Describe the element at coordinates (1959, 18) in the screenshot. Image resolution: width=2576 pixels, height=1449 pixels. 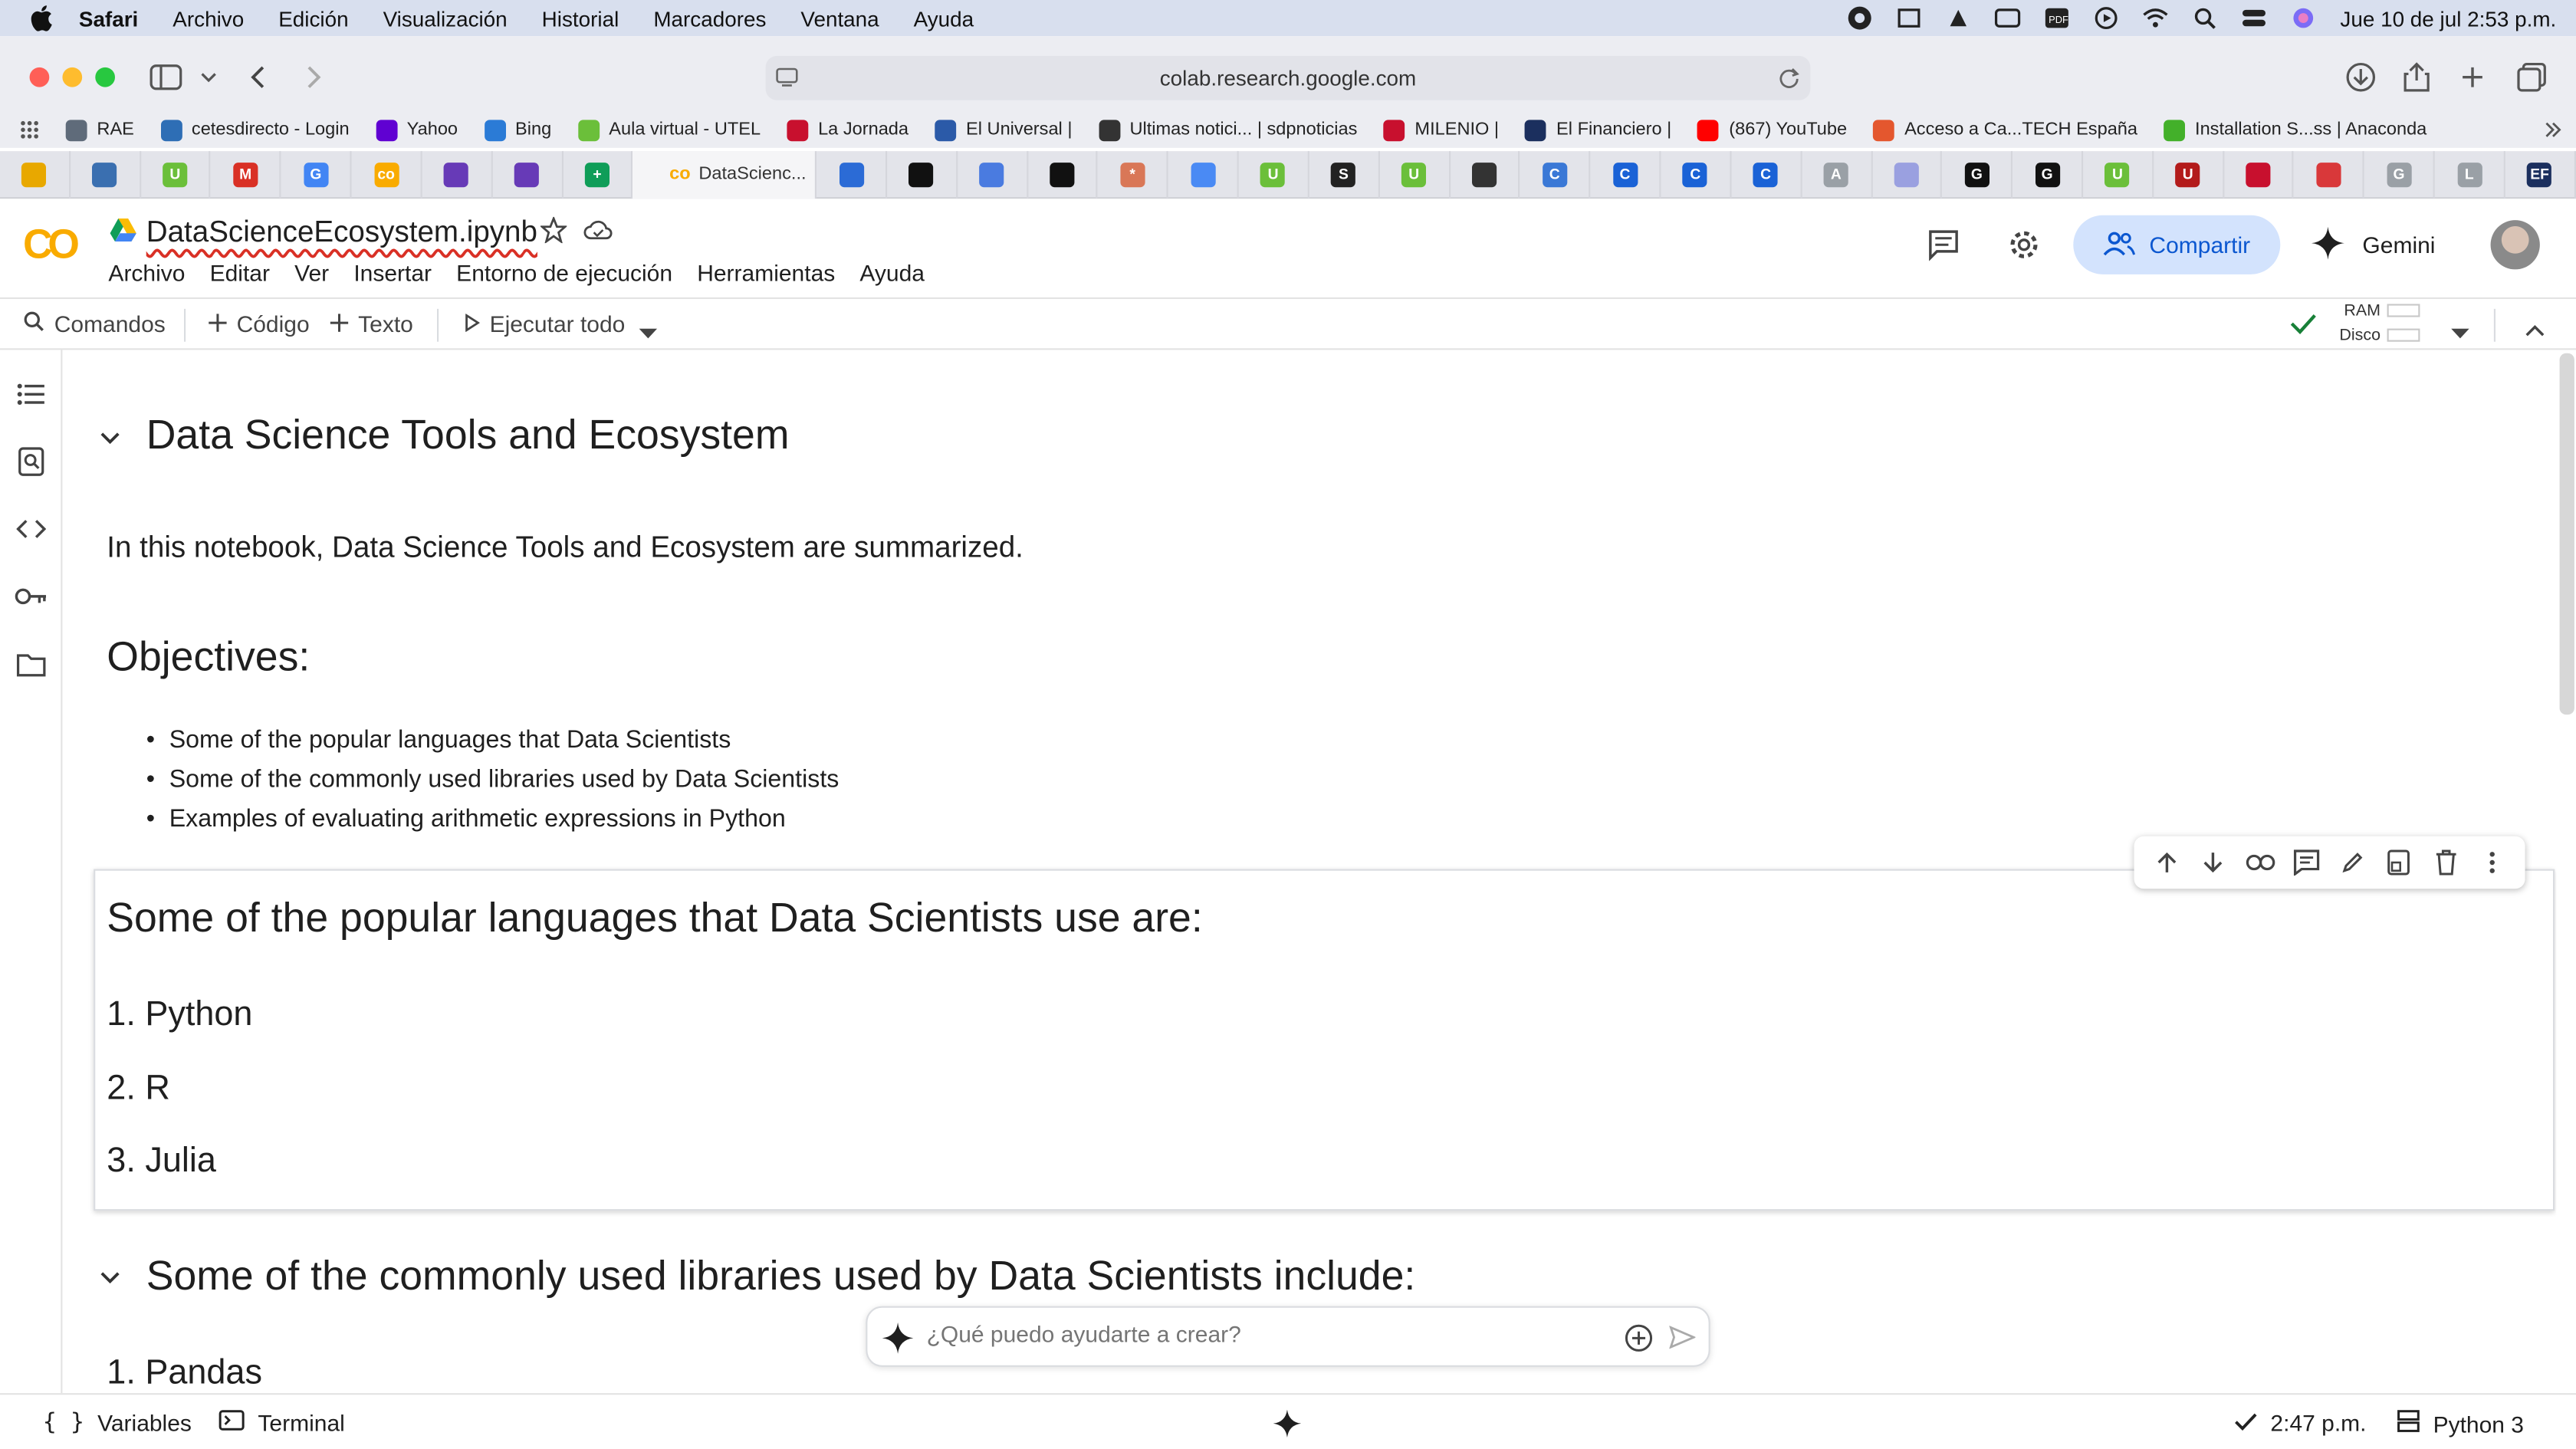
I see `fortune-icon` at that location.